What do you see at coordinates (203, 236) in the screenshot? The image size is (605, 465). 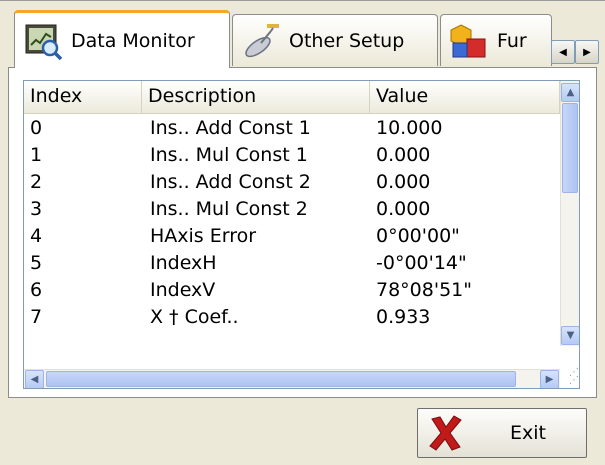 I see `row-description: HAxis Error` at bounding box center [203, 236].